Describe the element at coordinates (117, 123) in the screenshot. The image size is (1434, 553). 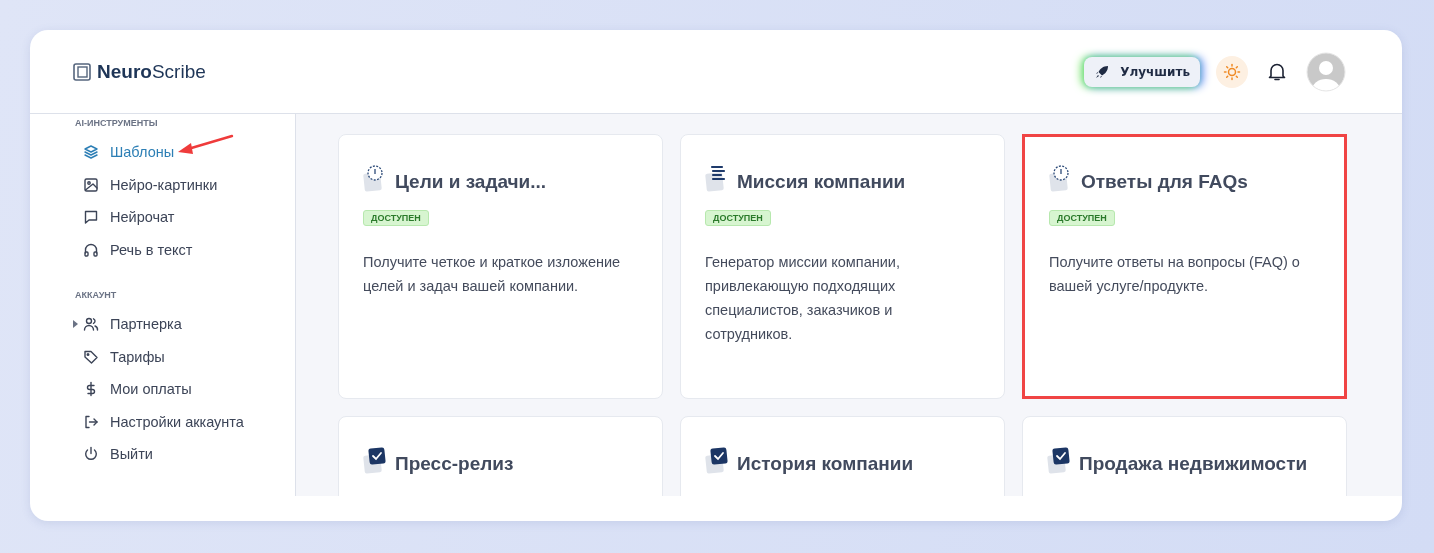
I see `section-heading: AI-ИНСТРУМЕНТЫ` at that location.